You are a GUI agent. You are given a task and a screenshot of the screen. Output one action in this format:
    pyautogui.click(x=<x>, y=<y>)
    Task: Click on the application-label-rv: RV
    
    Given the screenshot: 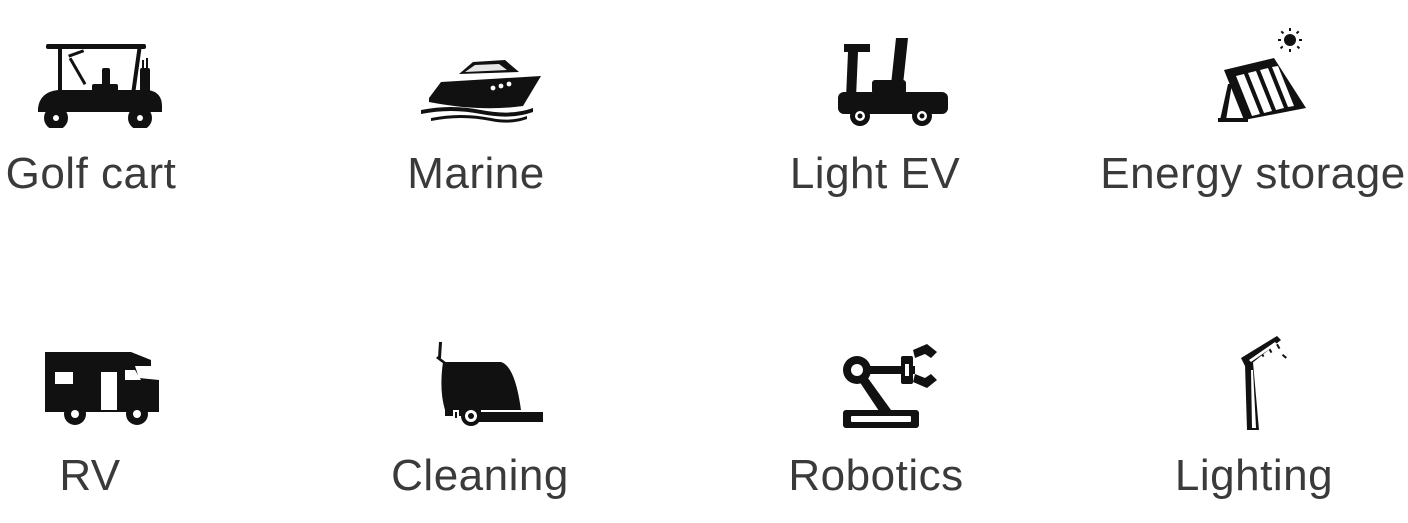 What is the action you would take?
    pyautogui.click(x=90, y=475)
    